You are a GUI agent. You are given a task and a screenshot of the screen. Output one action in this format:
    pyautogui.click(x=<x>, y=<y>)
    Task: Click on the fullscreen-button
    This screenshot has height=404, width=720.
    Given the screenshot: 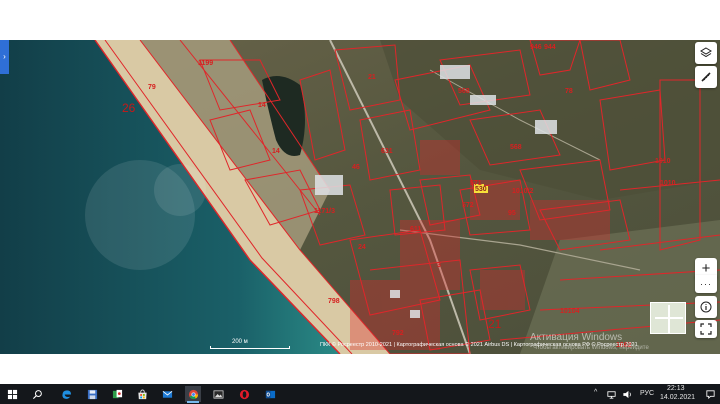 What is the action you would take?
    pyautogui.click(x=706, y=329)
    